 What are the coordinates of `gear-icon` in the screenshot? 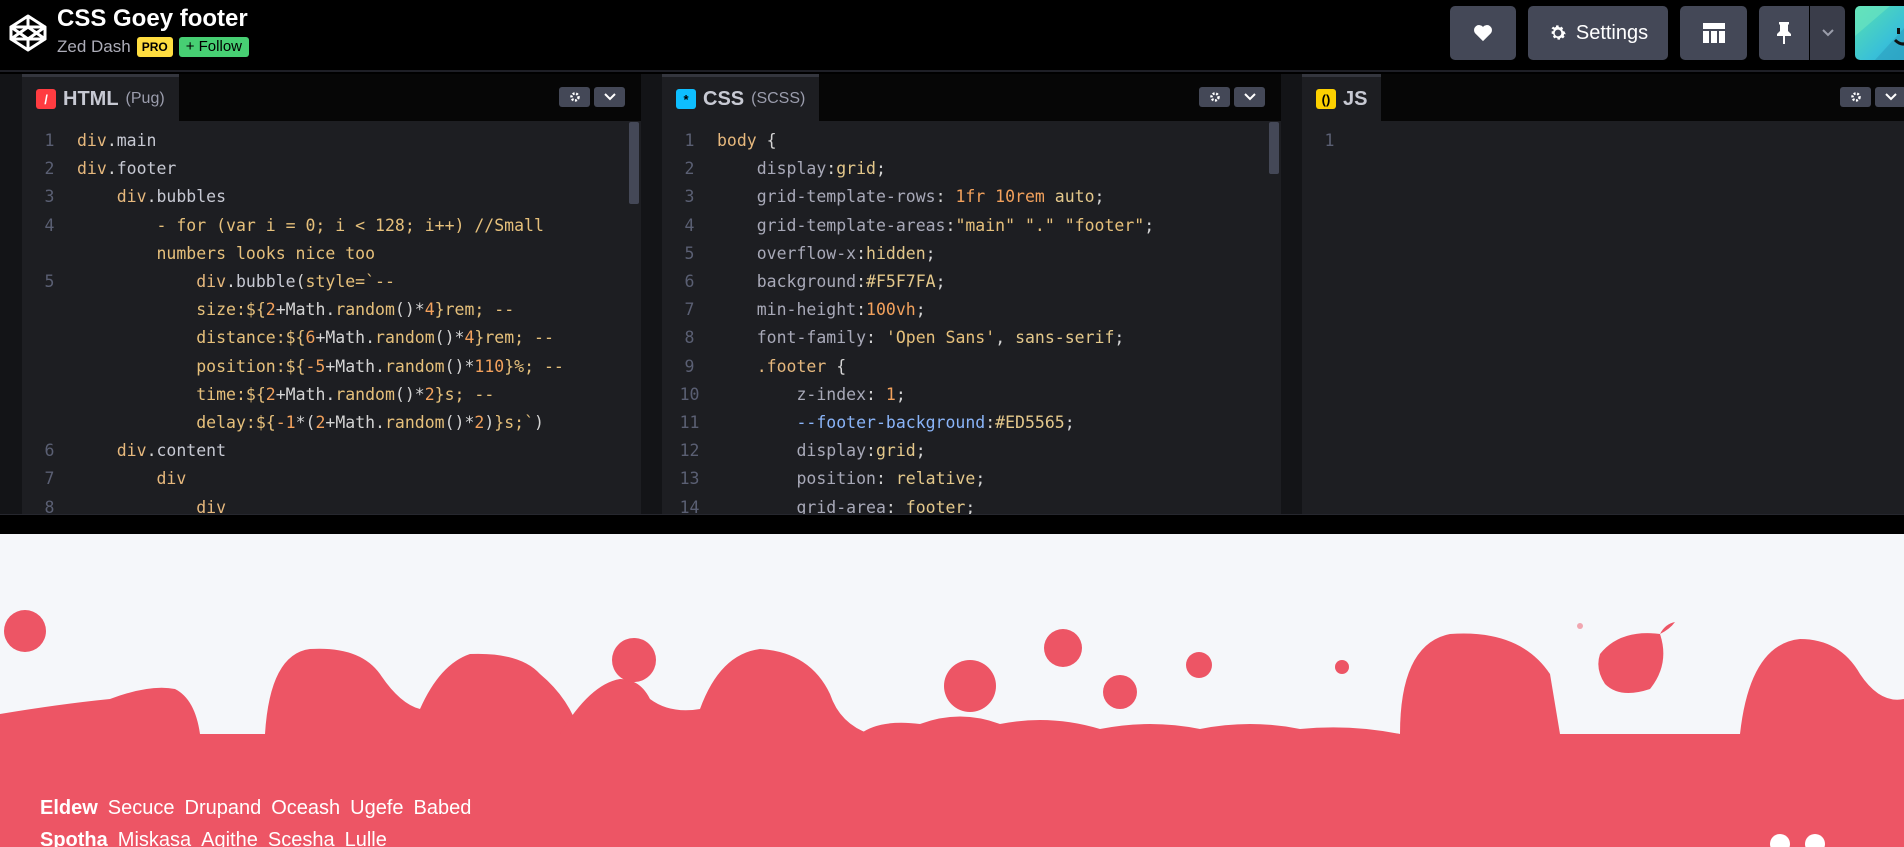 It's located at (1214, 97).